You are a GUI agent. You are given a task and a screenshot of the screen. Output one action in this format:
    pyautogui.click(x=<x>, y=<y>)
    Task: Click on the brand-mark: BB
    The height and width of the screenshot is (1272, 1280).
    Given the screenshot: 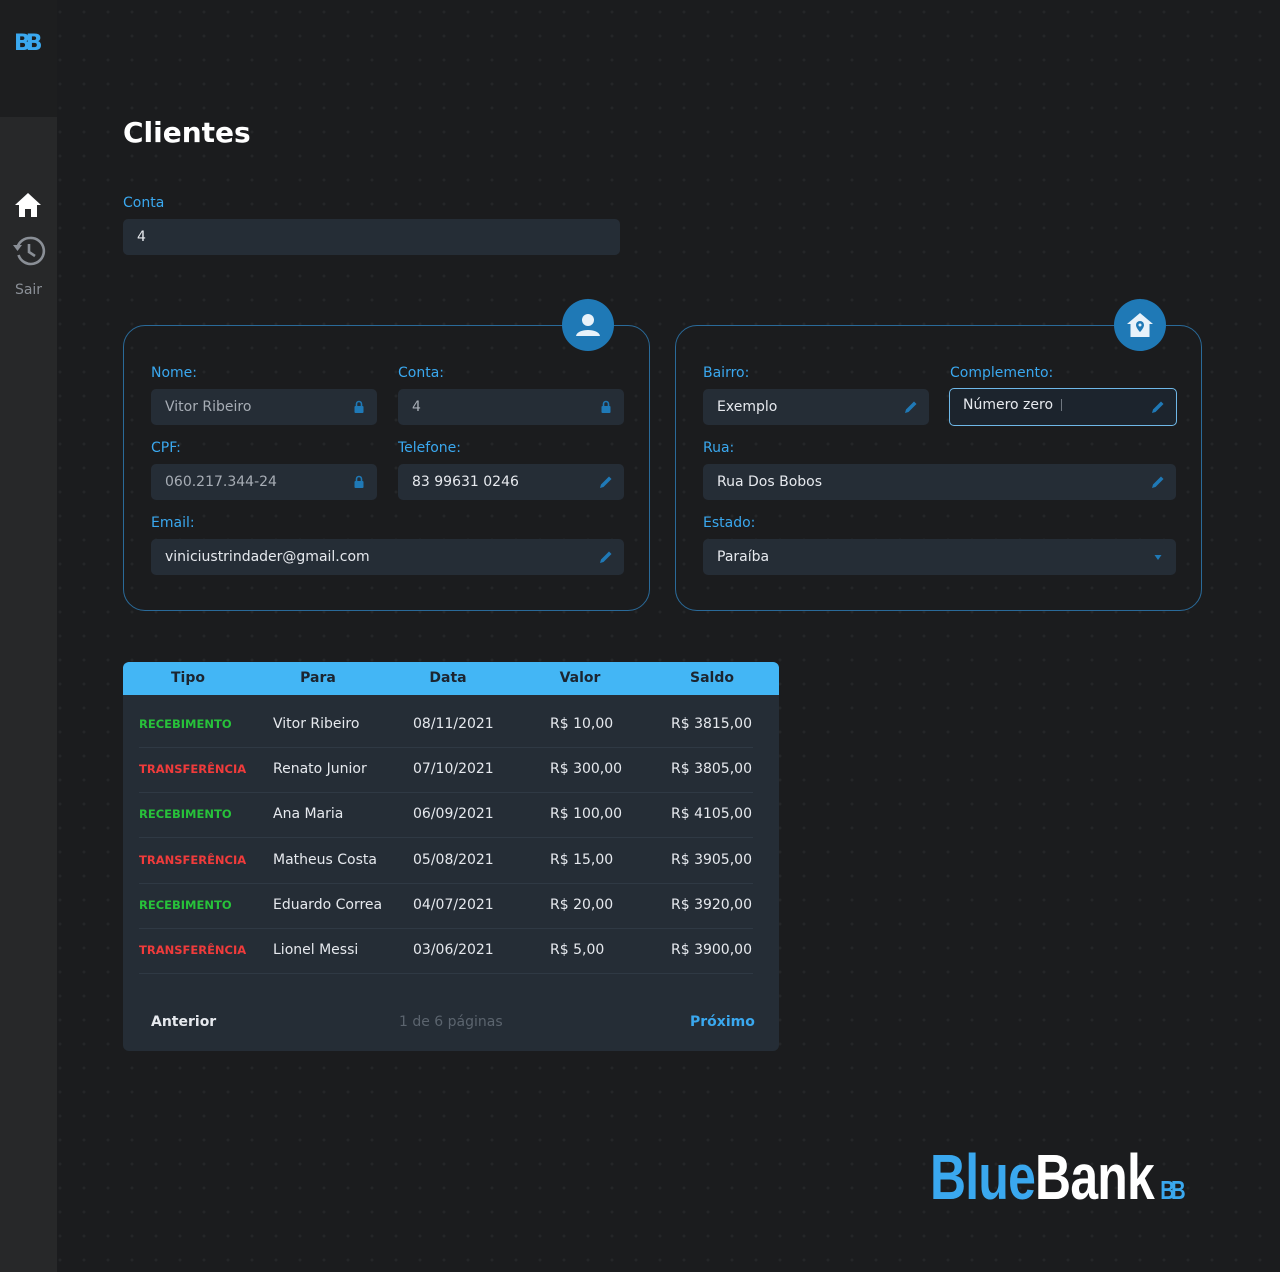 What is the action you would take?
    pyautogui.click(x=1172, y=1190)
    